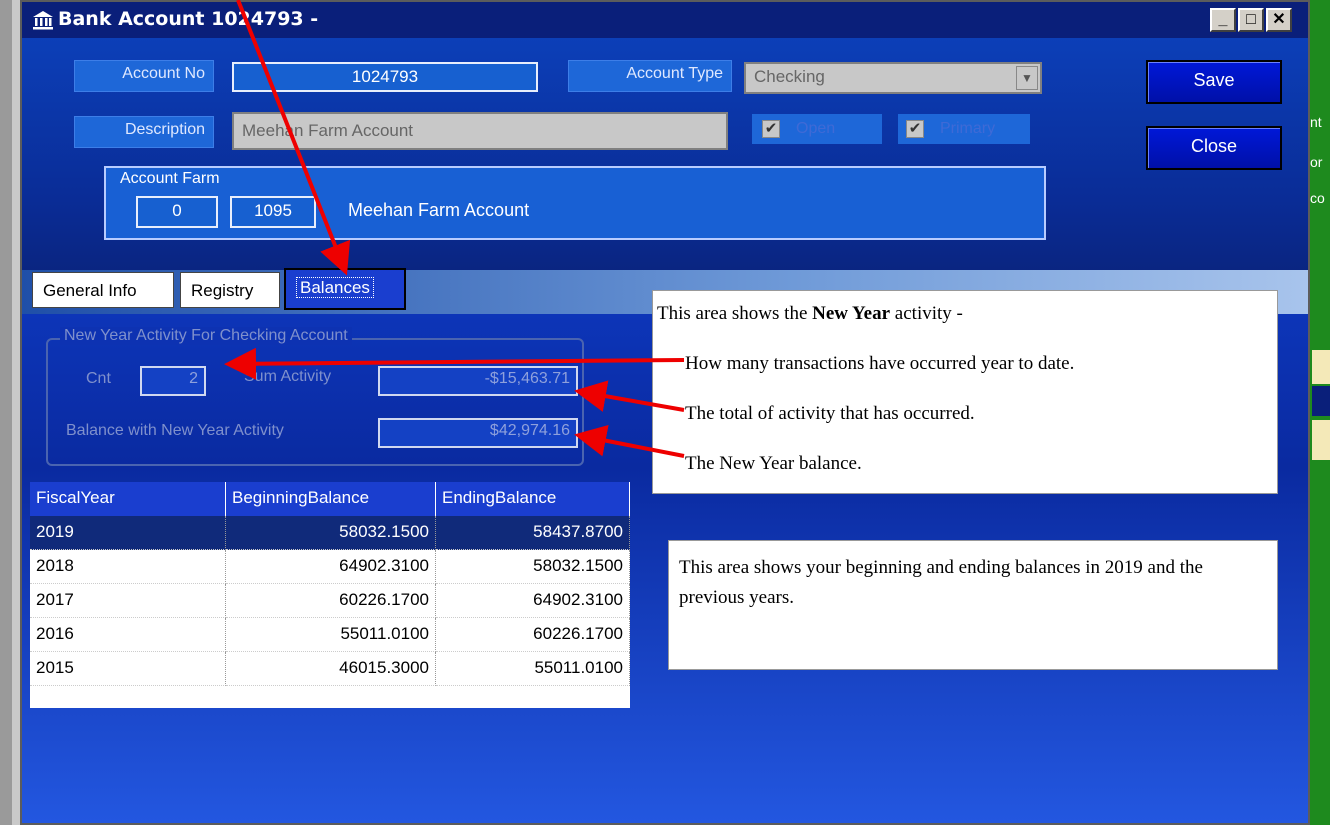  Describe the element at coordinates (533, 601) in the screenshot. I see `cell-endingbalance: 64902.3100` at that location.